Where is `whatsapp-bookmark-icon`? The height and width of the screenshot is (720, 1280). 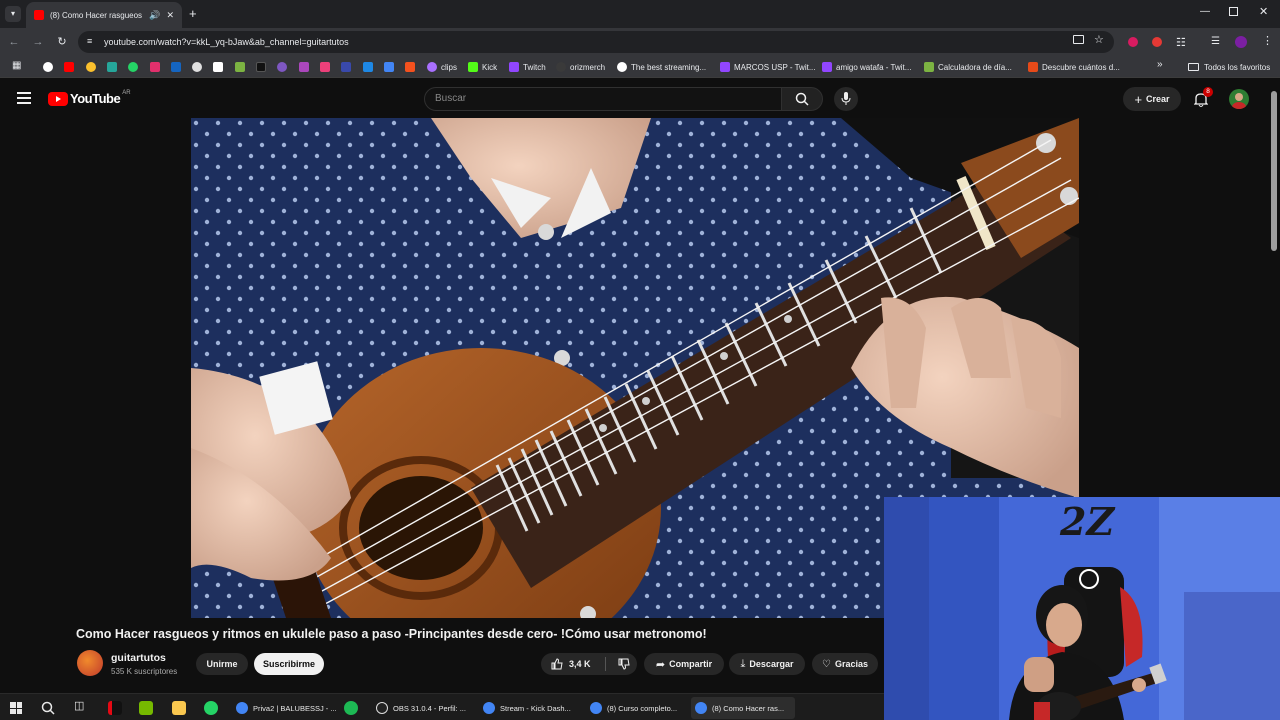
whatsapp-bookmark-icon is located at coordinates (133, 67).